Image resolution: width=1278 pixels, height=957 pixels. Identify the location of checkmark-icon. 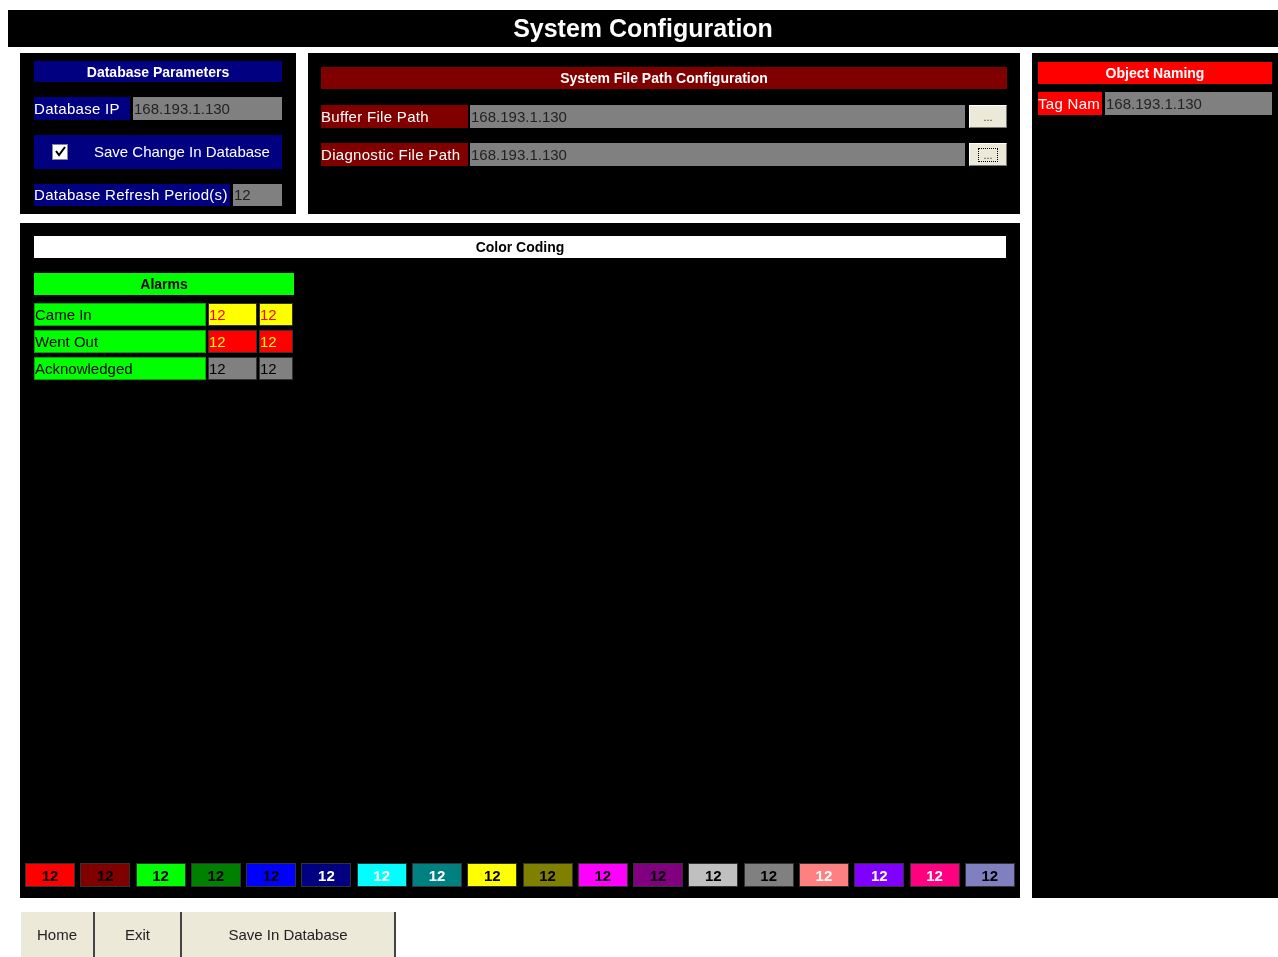
(60, 152).